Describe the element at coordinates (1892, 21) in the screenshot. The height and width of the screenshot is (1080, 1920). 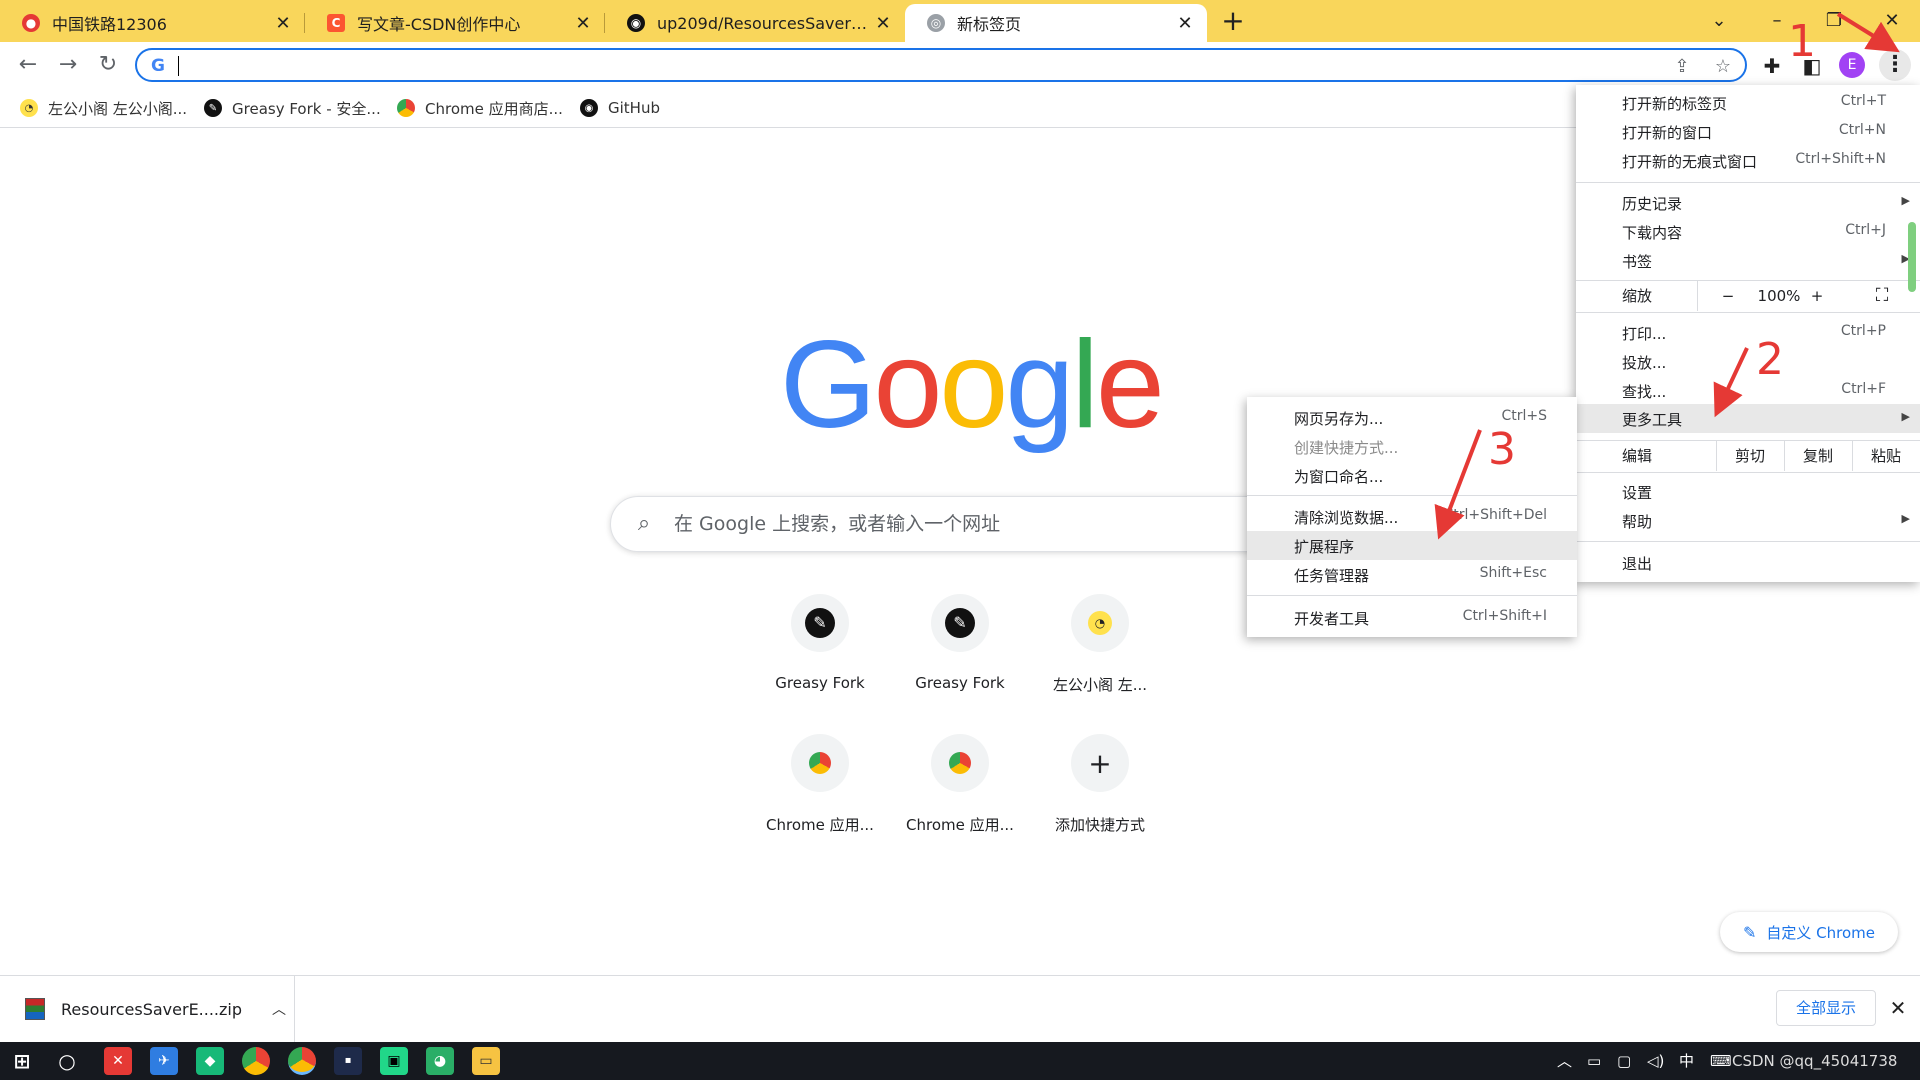
I see `close-window-icon: ✕` at that location.